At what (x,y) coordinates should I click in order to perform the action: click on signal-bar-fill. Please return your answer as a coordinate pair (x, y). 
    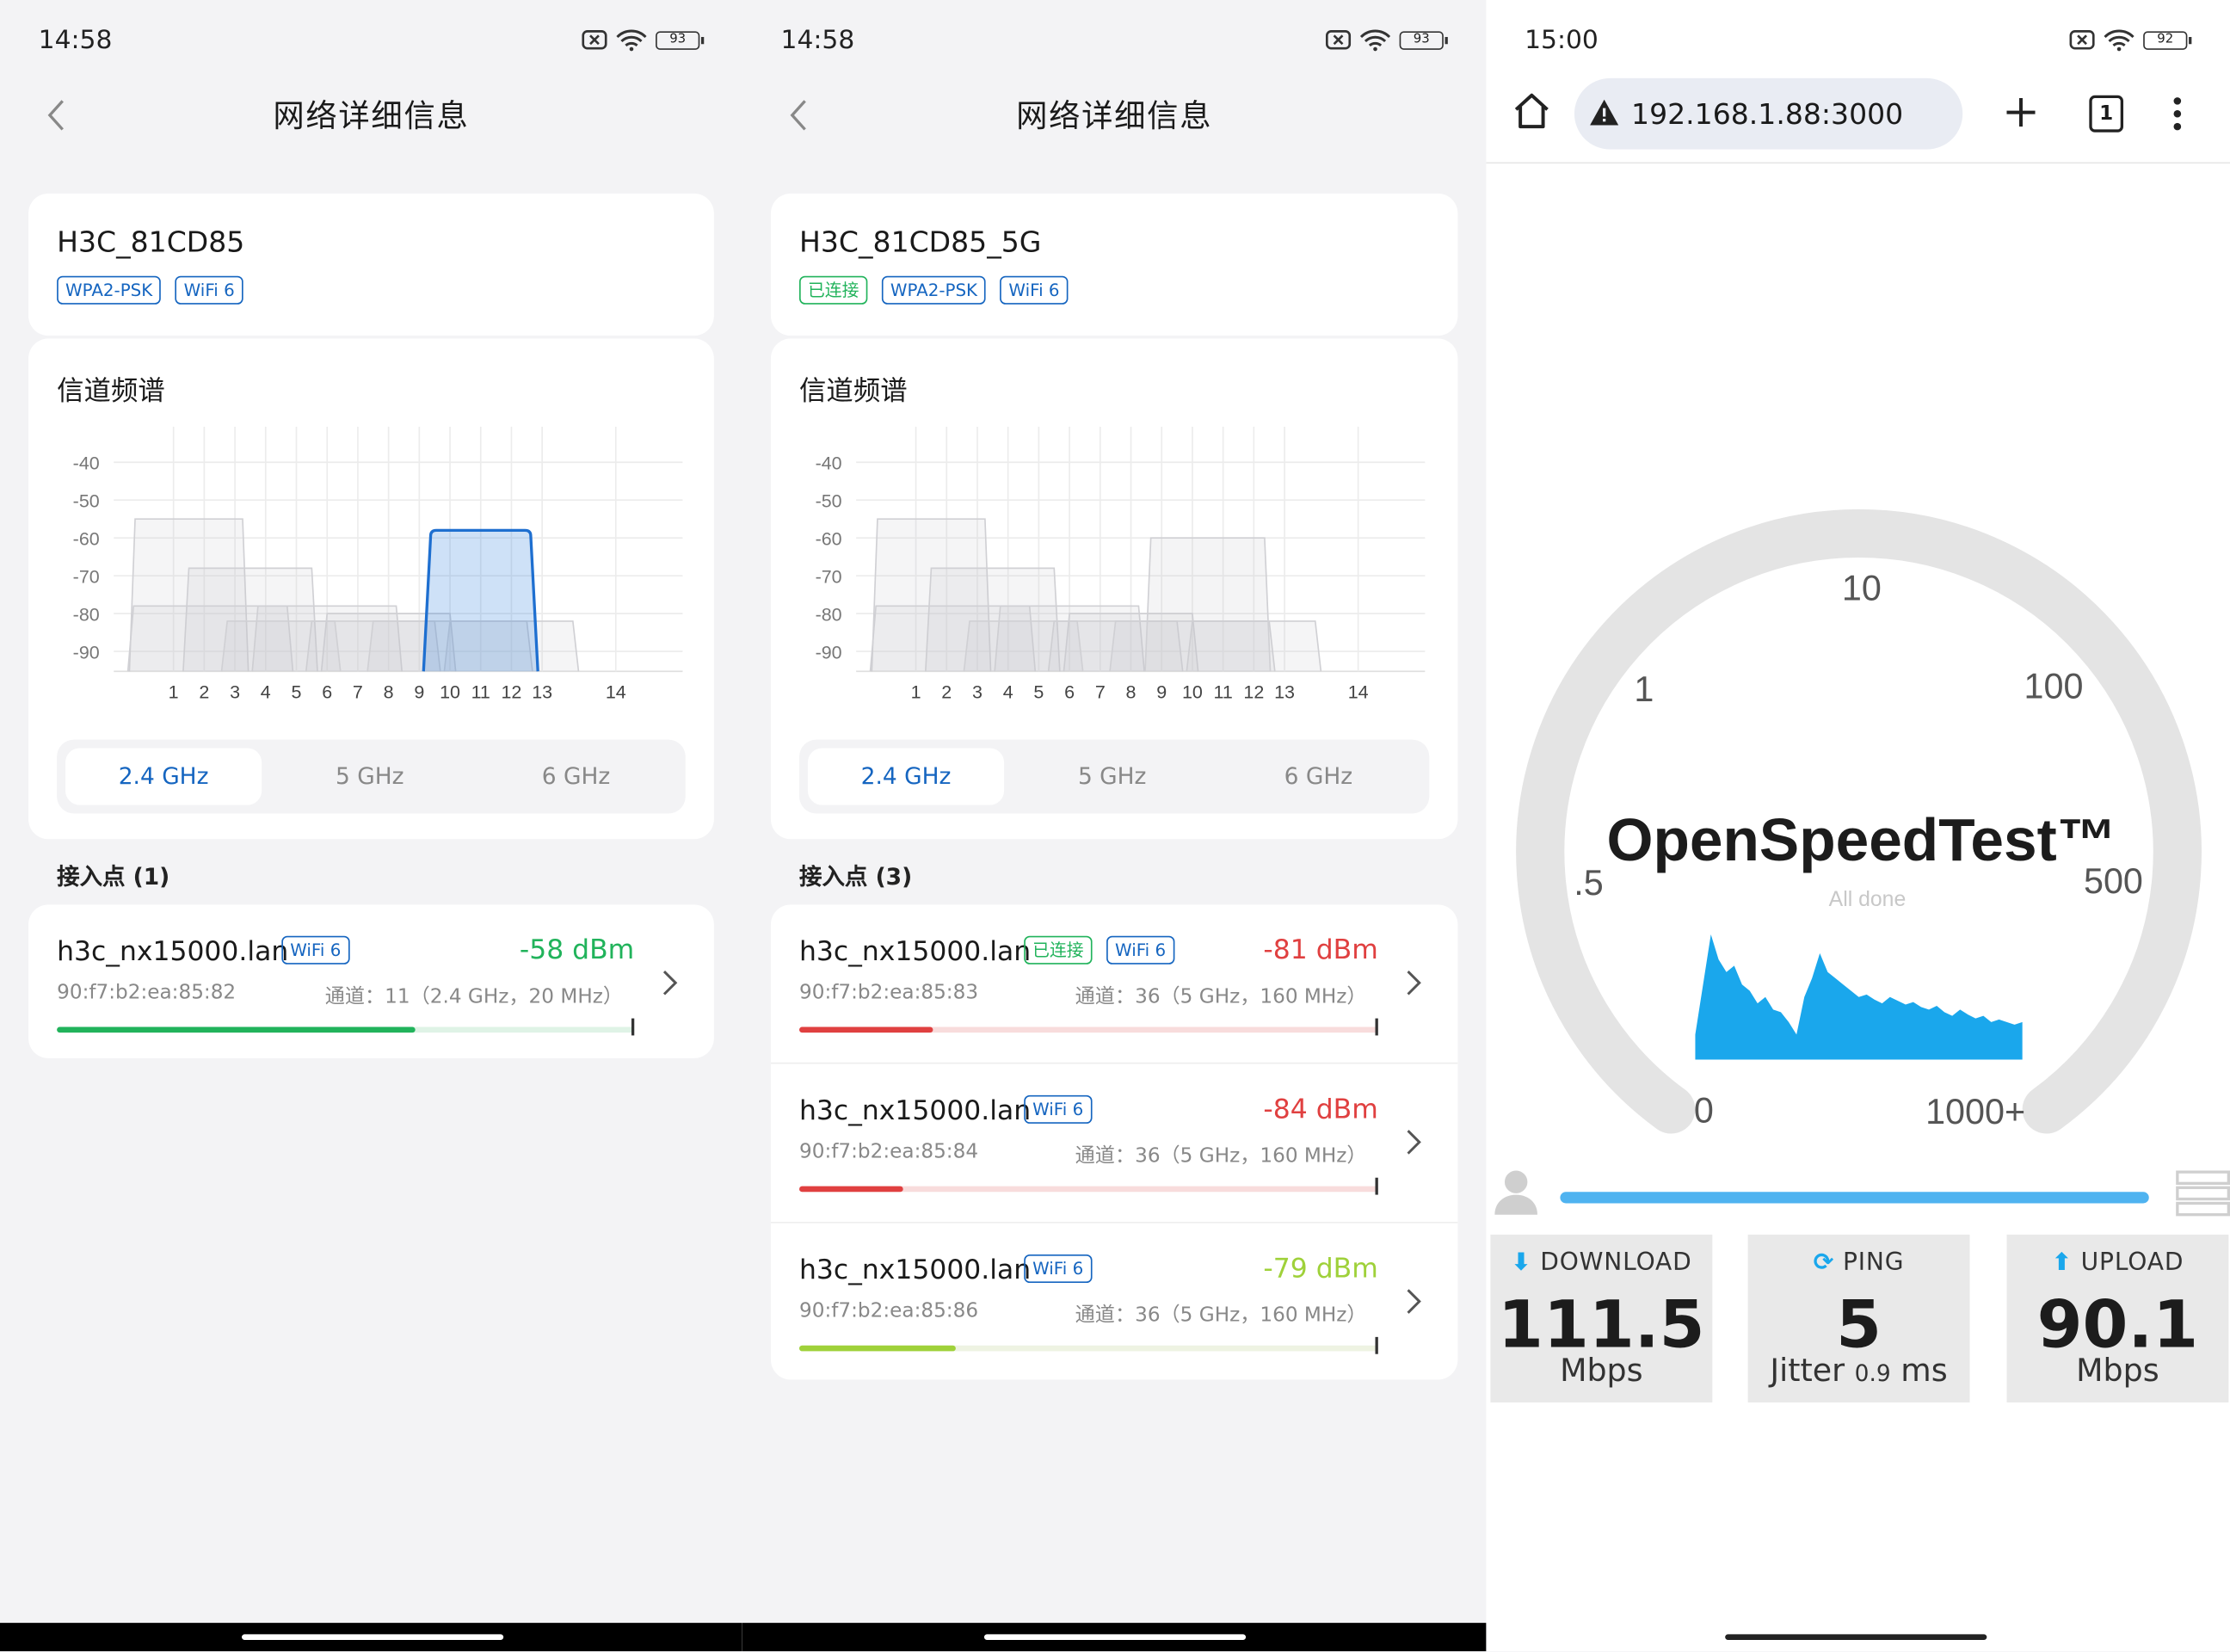
    Looking at the image, I should click on (236, 1029).